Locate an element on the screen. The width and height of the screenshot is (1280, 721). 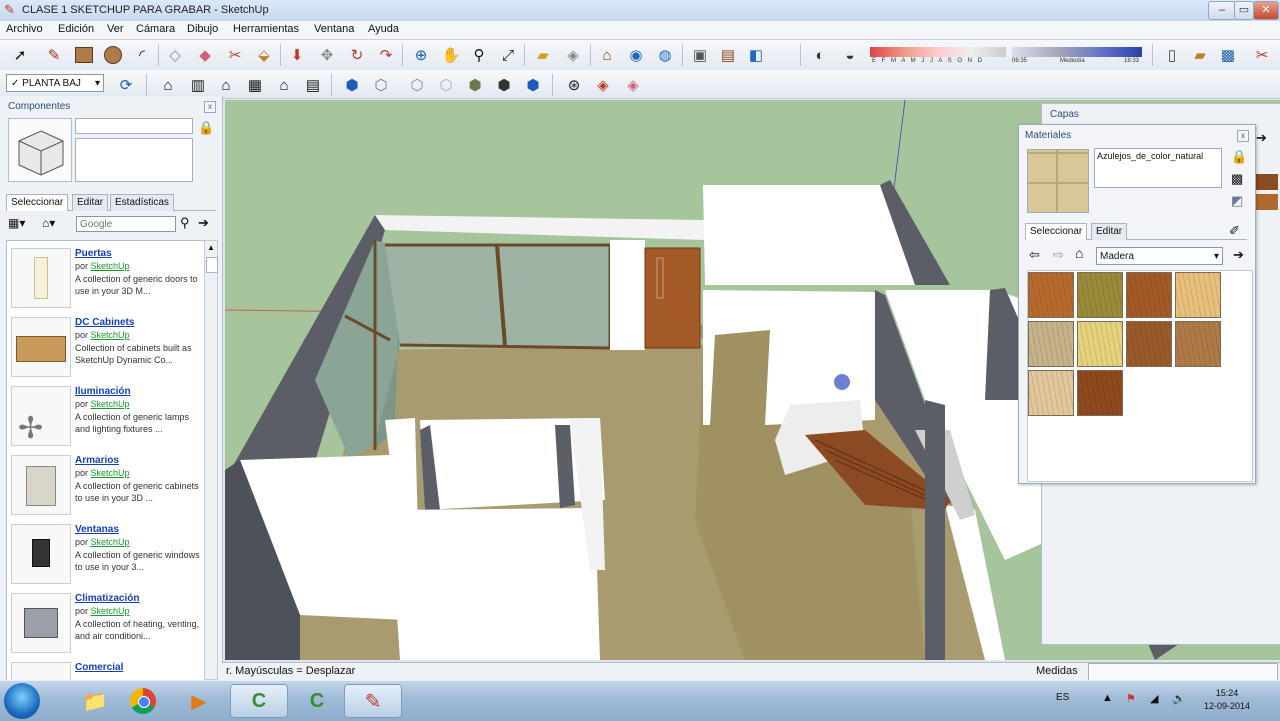
styles-icon: ▣ is located at coordinates (700, 55).